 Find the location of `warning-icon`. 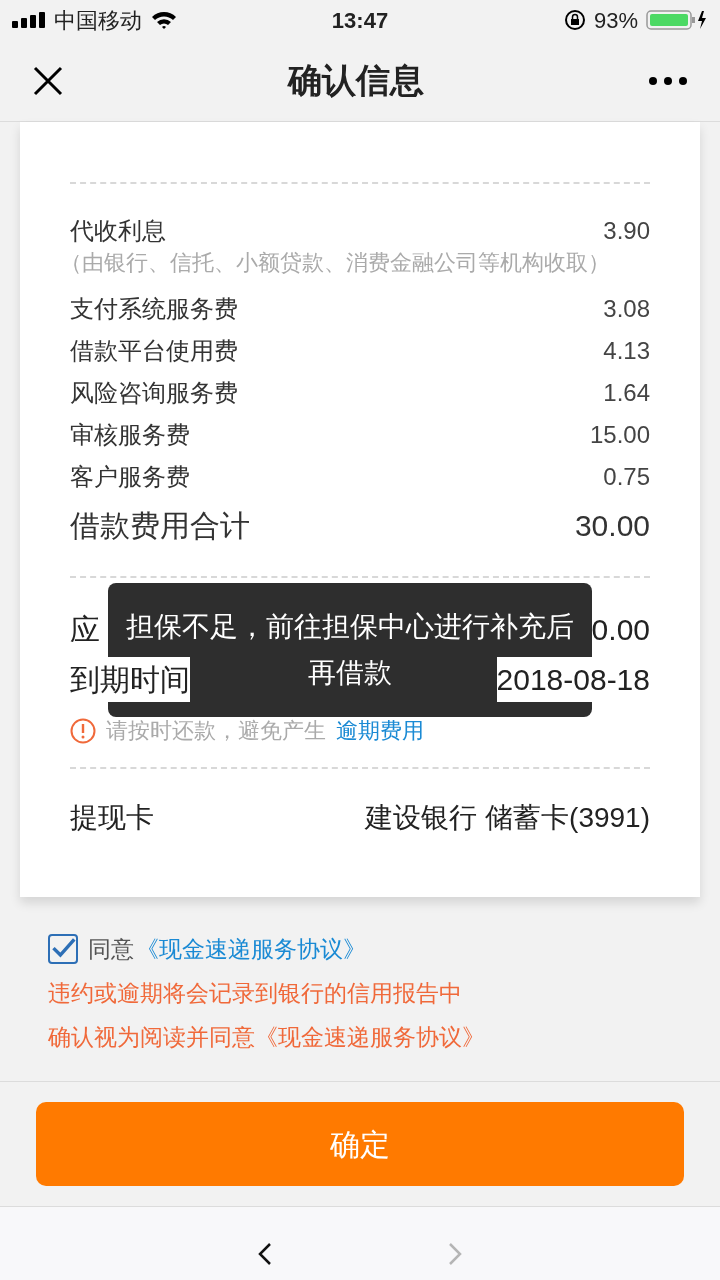

warning-icon is located at coordinates (83, 730).